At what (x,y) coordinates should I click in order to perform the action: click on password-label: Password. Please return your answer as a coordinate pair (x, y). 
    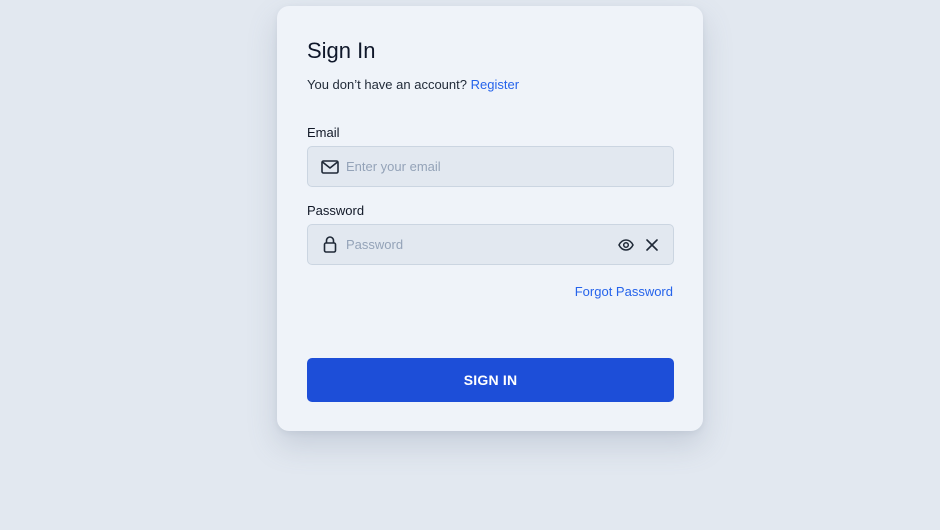
    Looking at the image, I should click on (336, 210).